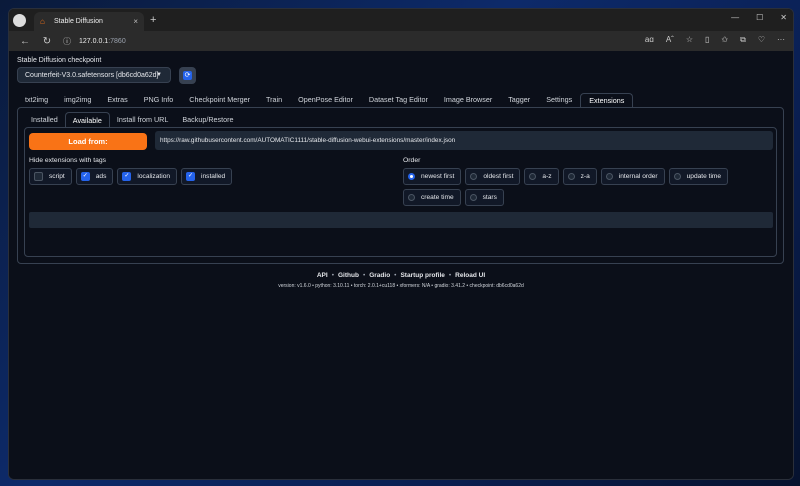 This screenshot has width=800, height=486. I want to click on hide-tags-group: script ✓ ads ✓ localization ✓ installed, so click(209, 176).